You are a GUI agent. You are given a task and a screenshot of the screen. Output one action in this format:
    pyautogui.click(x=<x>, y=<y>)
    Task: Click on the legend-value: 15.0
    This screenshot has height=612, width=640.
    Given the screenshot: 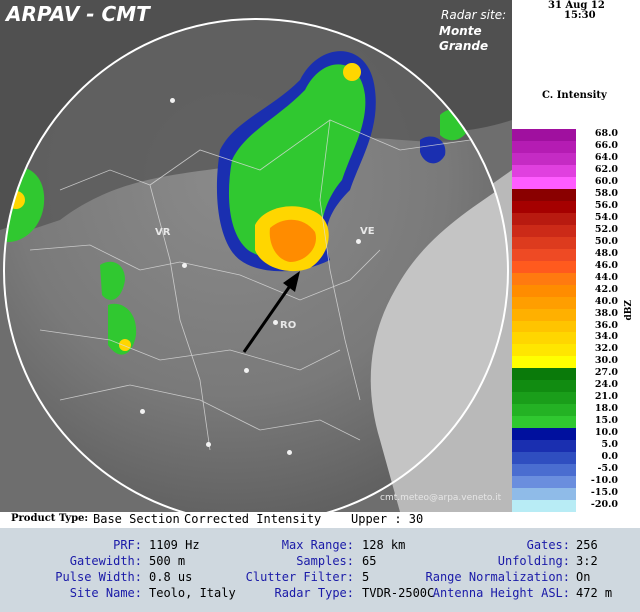 What is the action you would take?
    pyautogui.click(x=606, y=421)
    